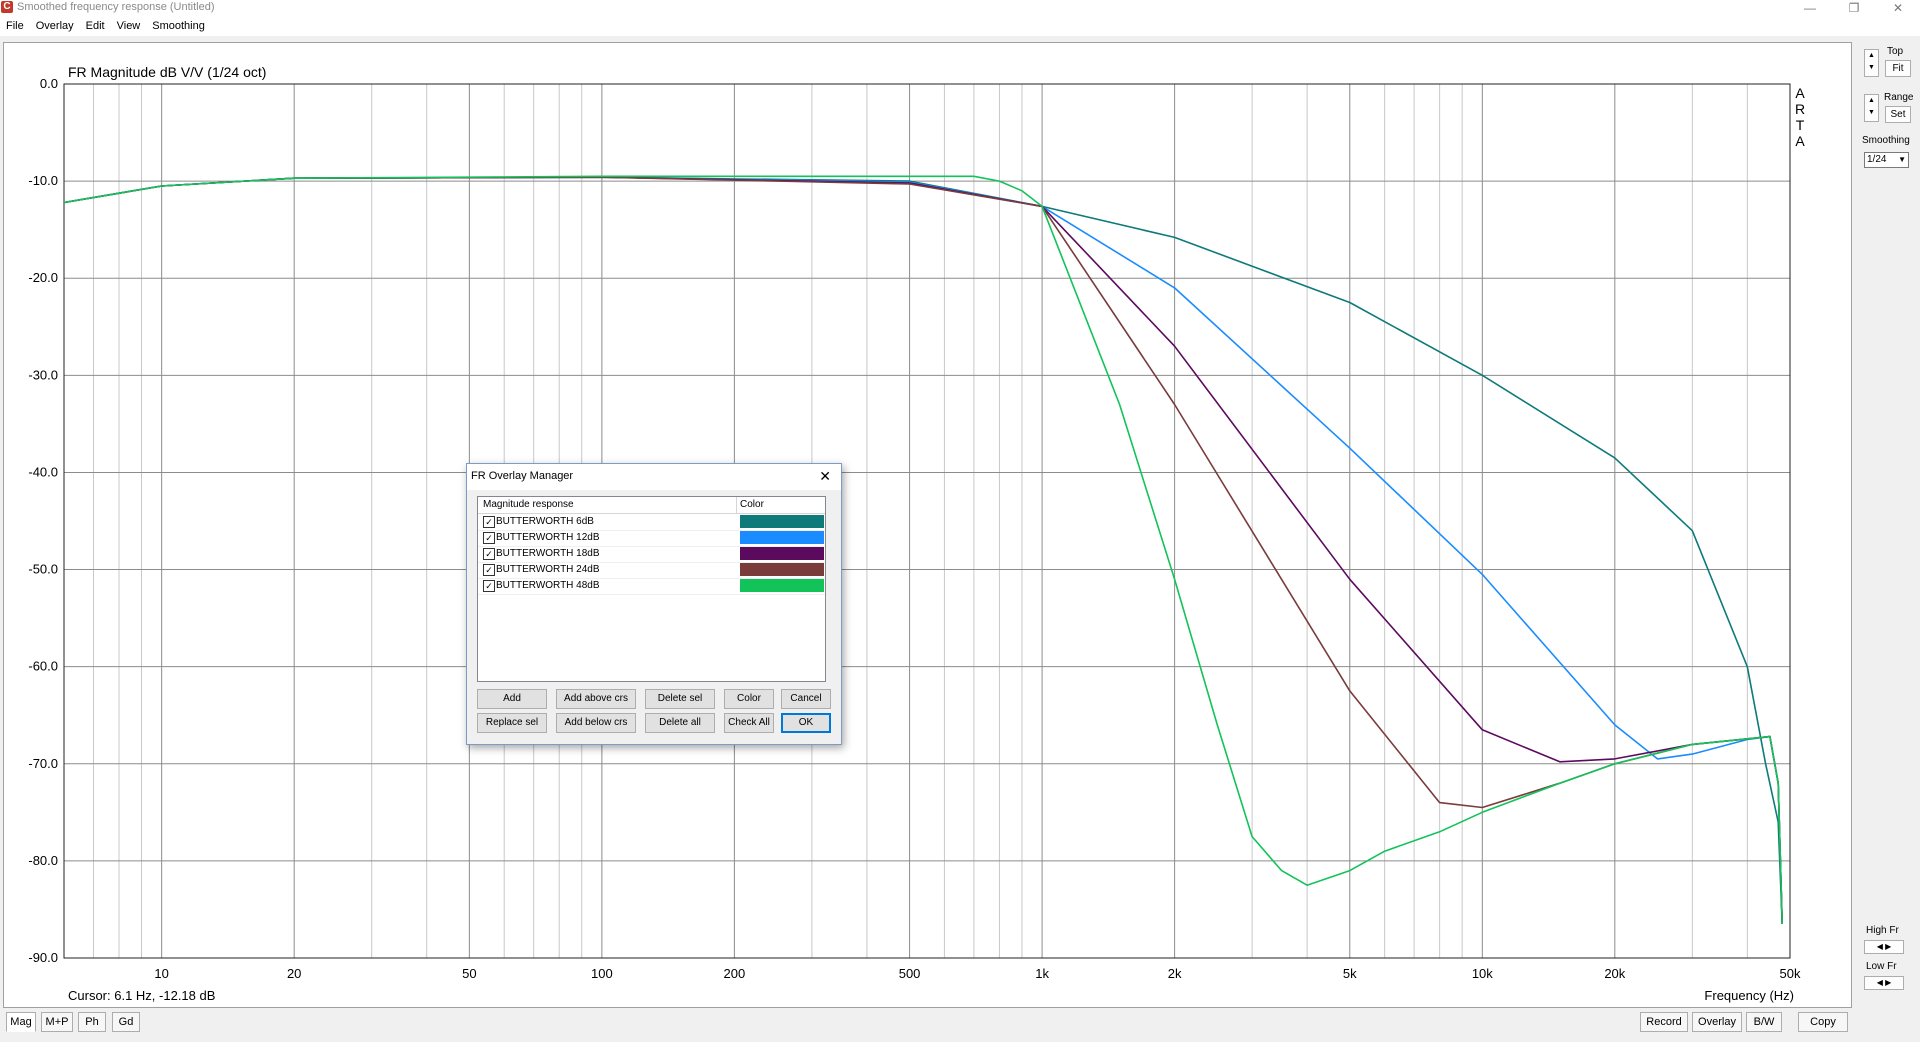 The image size is (1920, 1042). Describe the element at coordinates (596, 699) in the screenshot. I see `add-above-crs-button: Add above crs` at that location.